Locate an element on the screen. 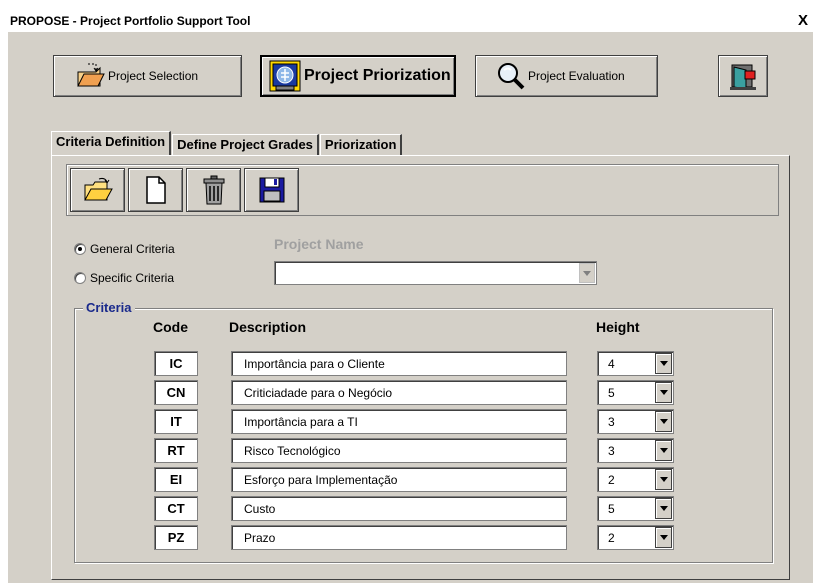 The image size is (813, 583). new-document-icon is located at coordinates (155, 190).